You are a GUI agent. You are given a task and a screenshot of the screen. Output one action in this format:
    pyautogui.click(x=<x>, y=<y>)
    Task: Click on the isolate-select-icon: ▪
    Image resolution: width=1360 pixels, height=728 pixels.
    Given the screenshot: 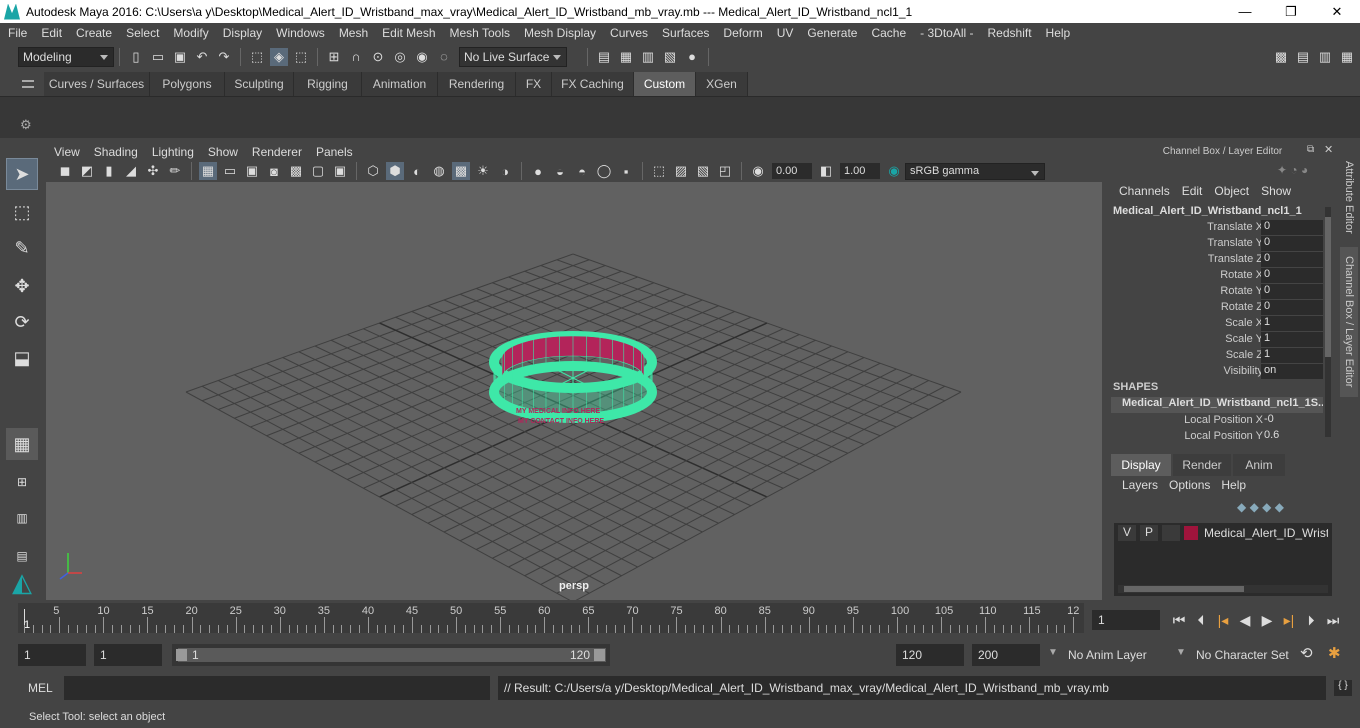 What is the action you would take?
    pyautogui.click(x=626, y=171)
    